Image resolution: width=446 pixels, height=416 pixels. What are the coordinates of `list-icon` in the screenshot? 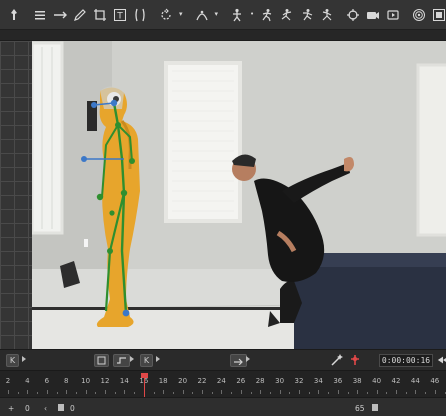 It's located at (40, 15).